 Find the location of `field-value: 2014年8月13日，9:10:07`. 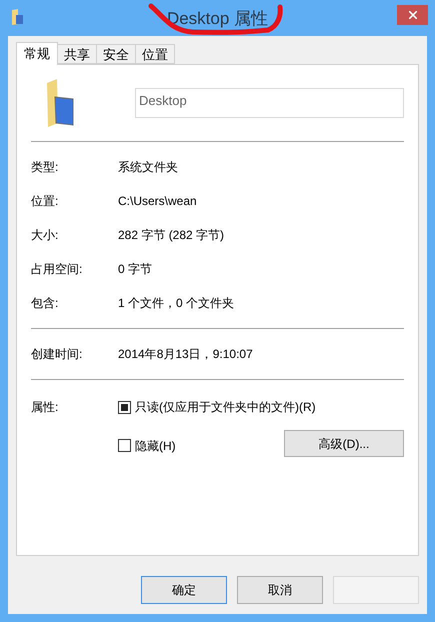

field-value: 2014年8月13日，9:10:07 is located at coordinates (185, 354).